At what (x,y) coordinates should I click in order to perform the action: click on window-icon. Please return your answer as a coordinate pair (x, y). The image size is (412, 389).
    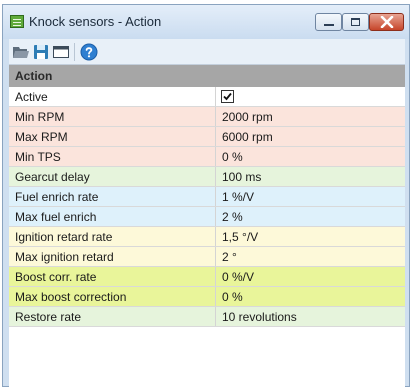
    Looking at the image, I should click on (61, 52).